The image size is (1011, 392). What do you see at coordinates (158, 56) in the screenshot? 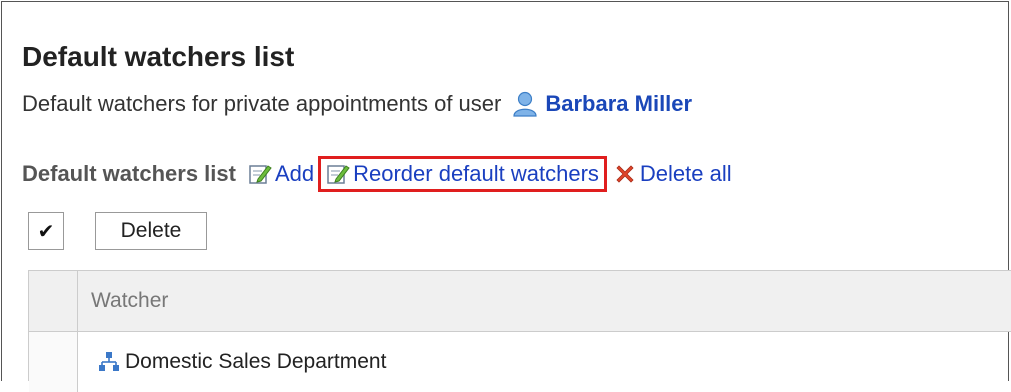
I see `page-title: Default watchers list` at bounding box center [158, 56].